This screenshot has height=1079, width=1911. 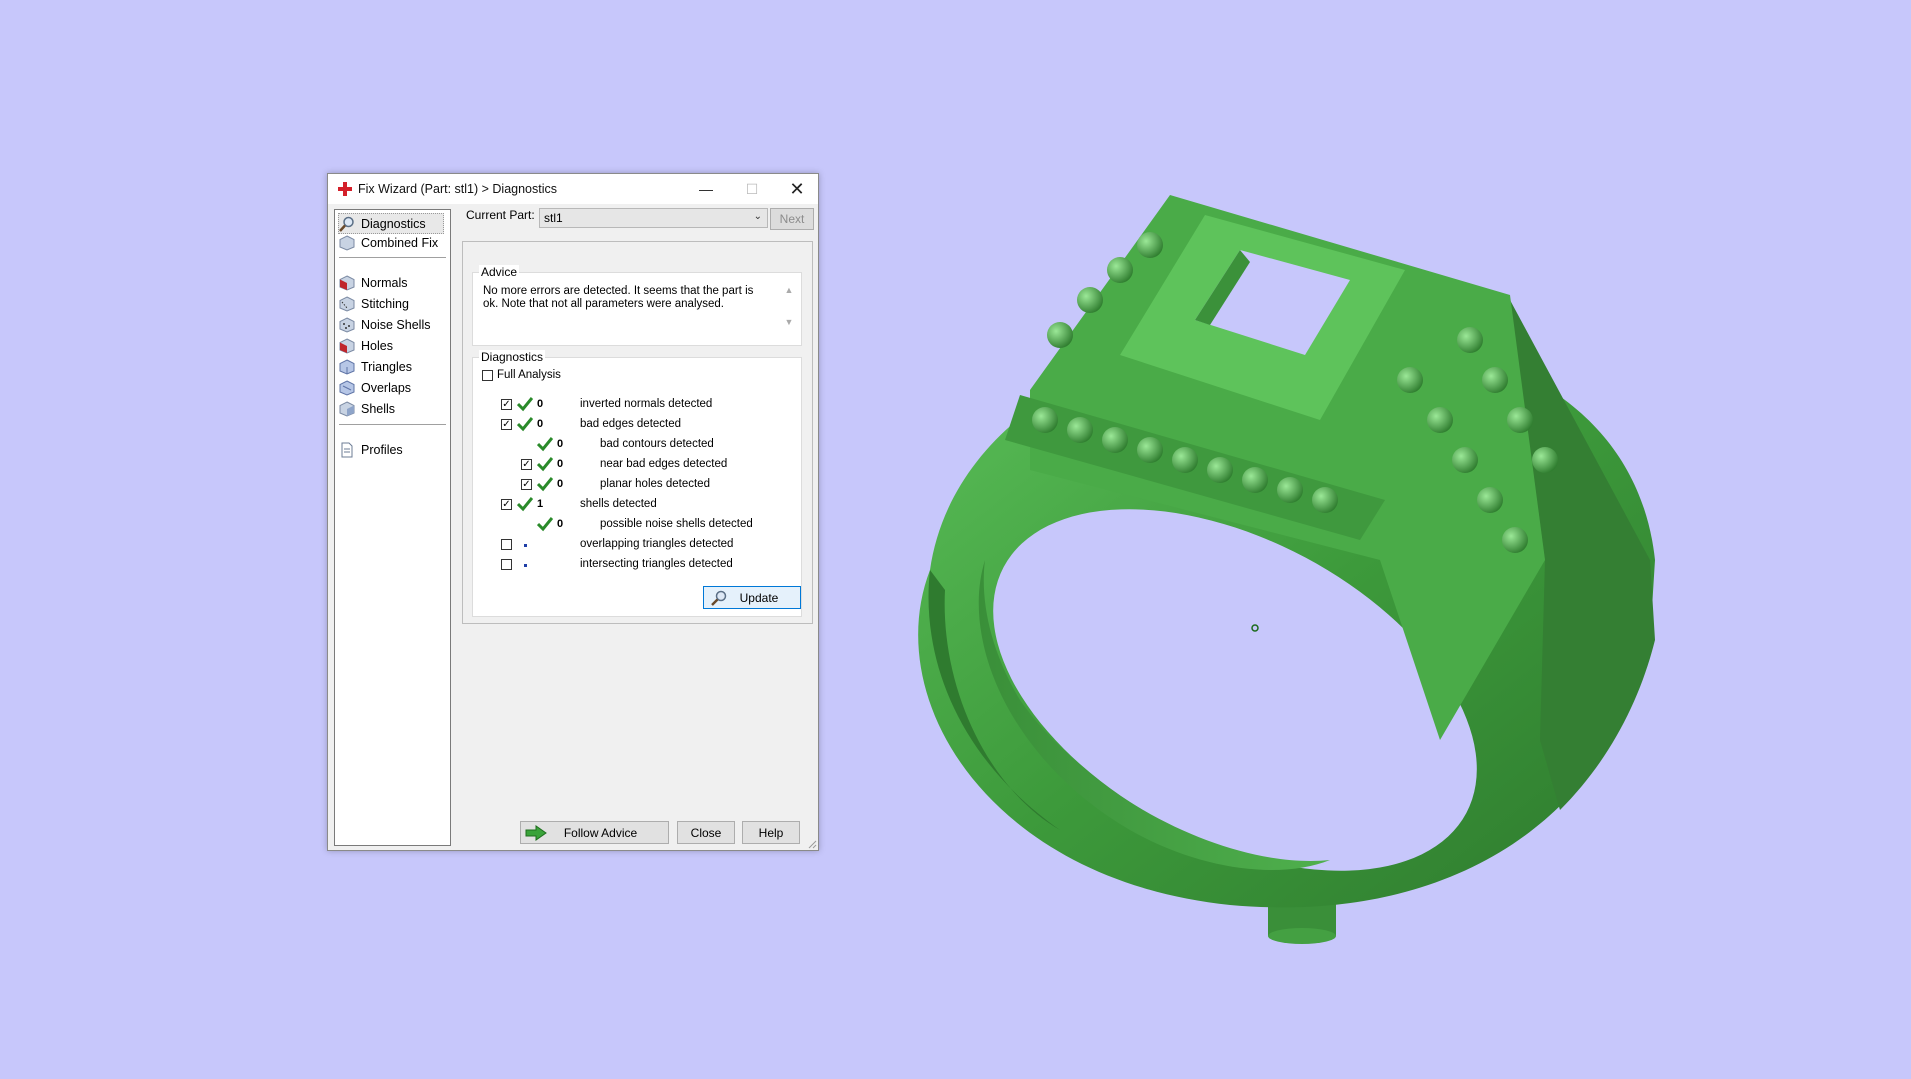 What do you see at coordinates (347, 303) in the screenshot?
I see `stitching-cube-icon` at bounding box center [347, 303].